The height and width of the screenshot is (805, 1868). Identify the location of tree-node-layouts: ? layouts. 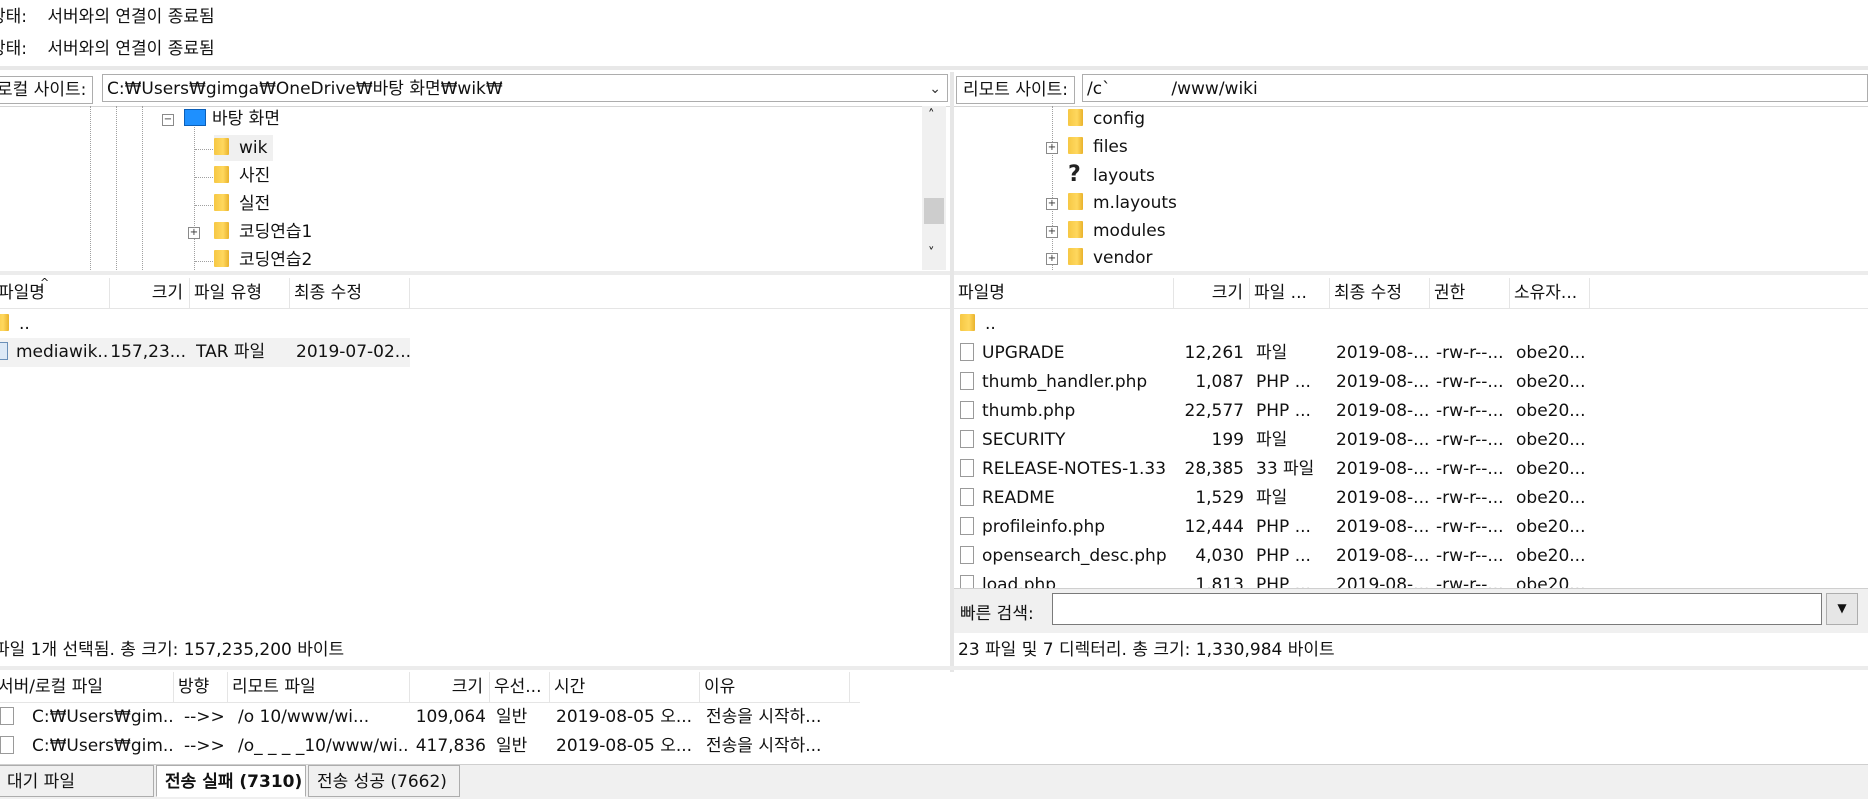
(1111, 175).